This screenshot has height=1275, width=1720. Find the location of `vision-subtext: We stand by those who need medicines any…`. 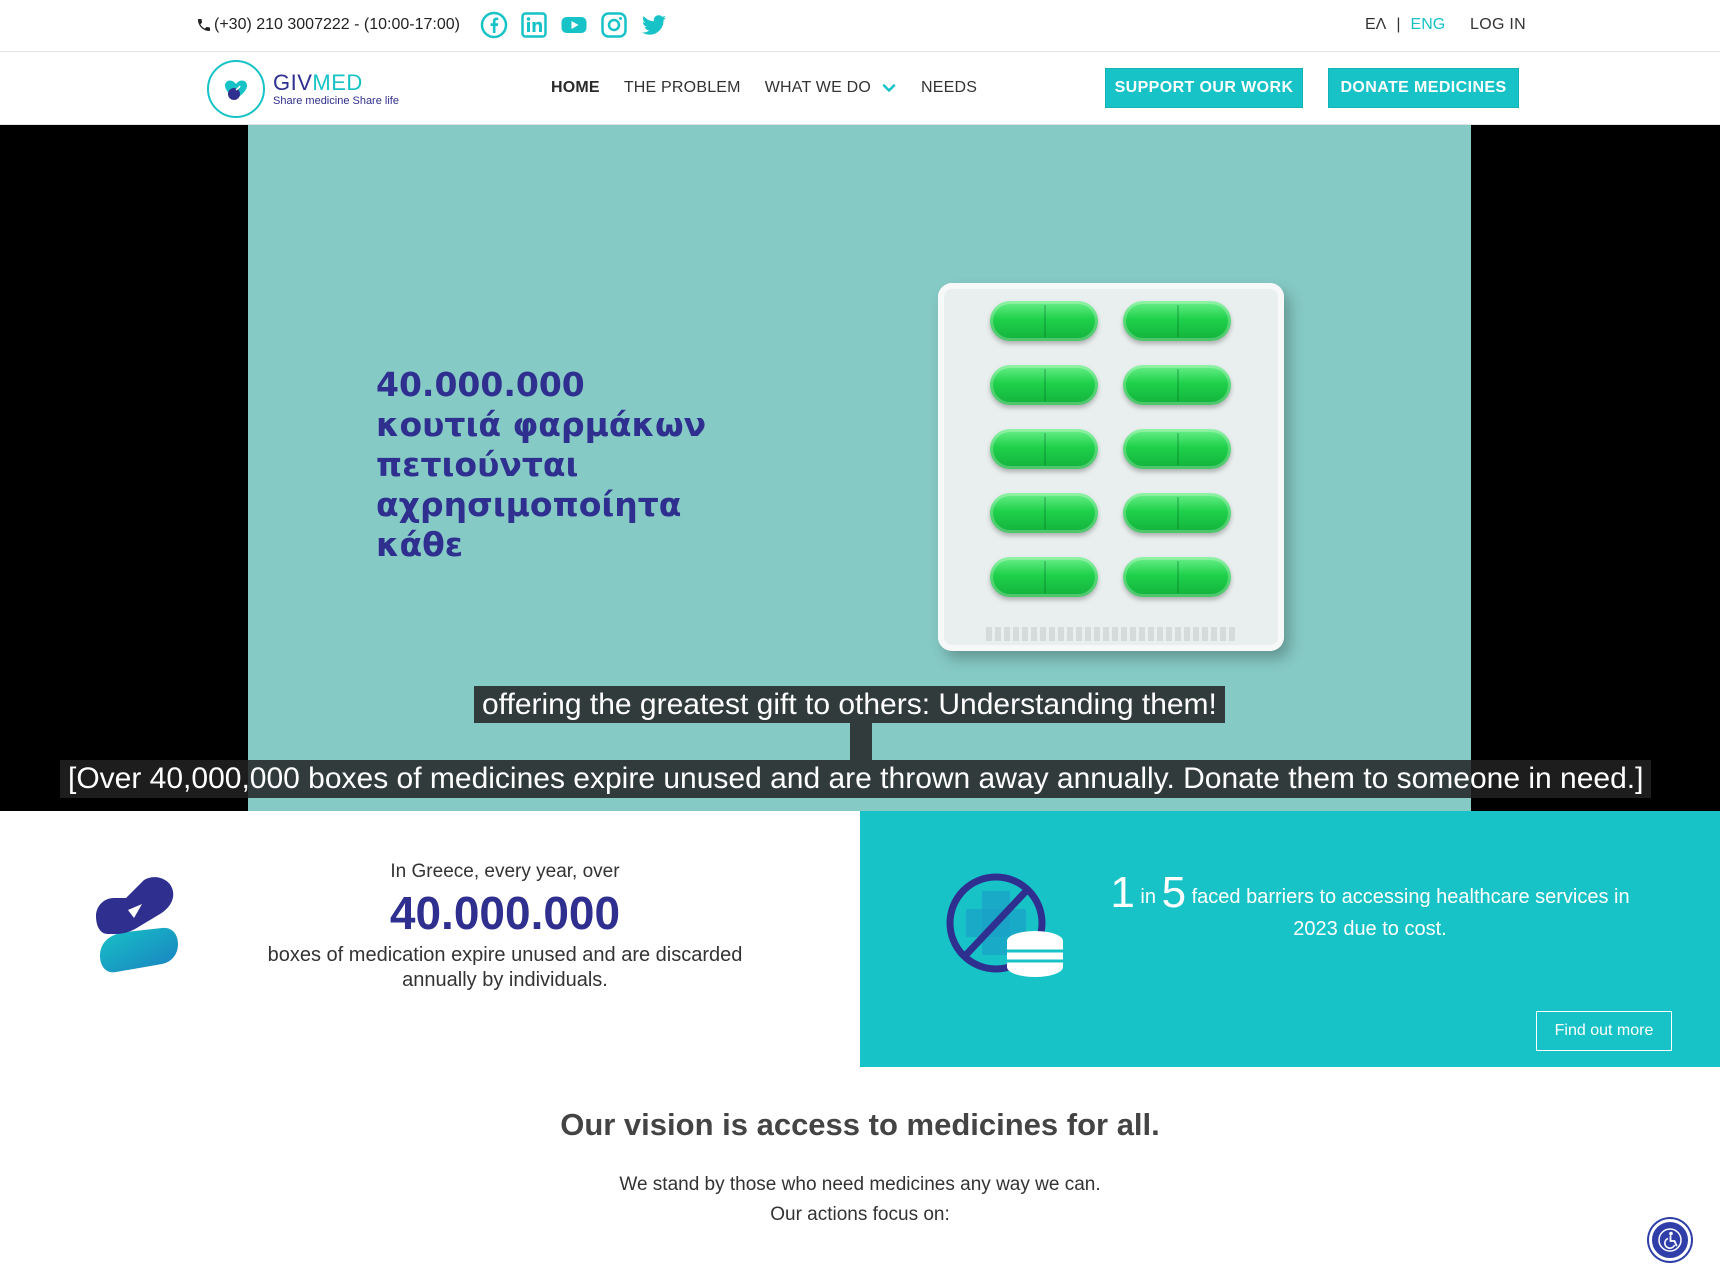

vision-subtext: We stand by those who need medicines any… is located at coordinates (860, 1200).